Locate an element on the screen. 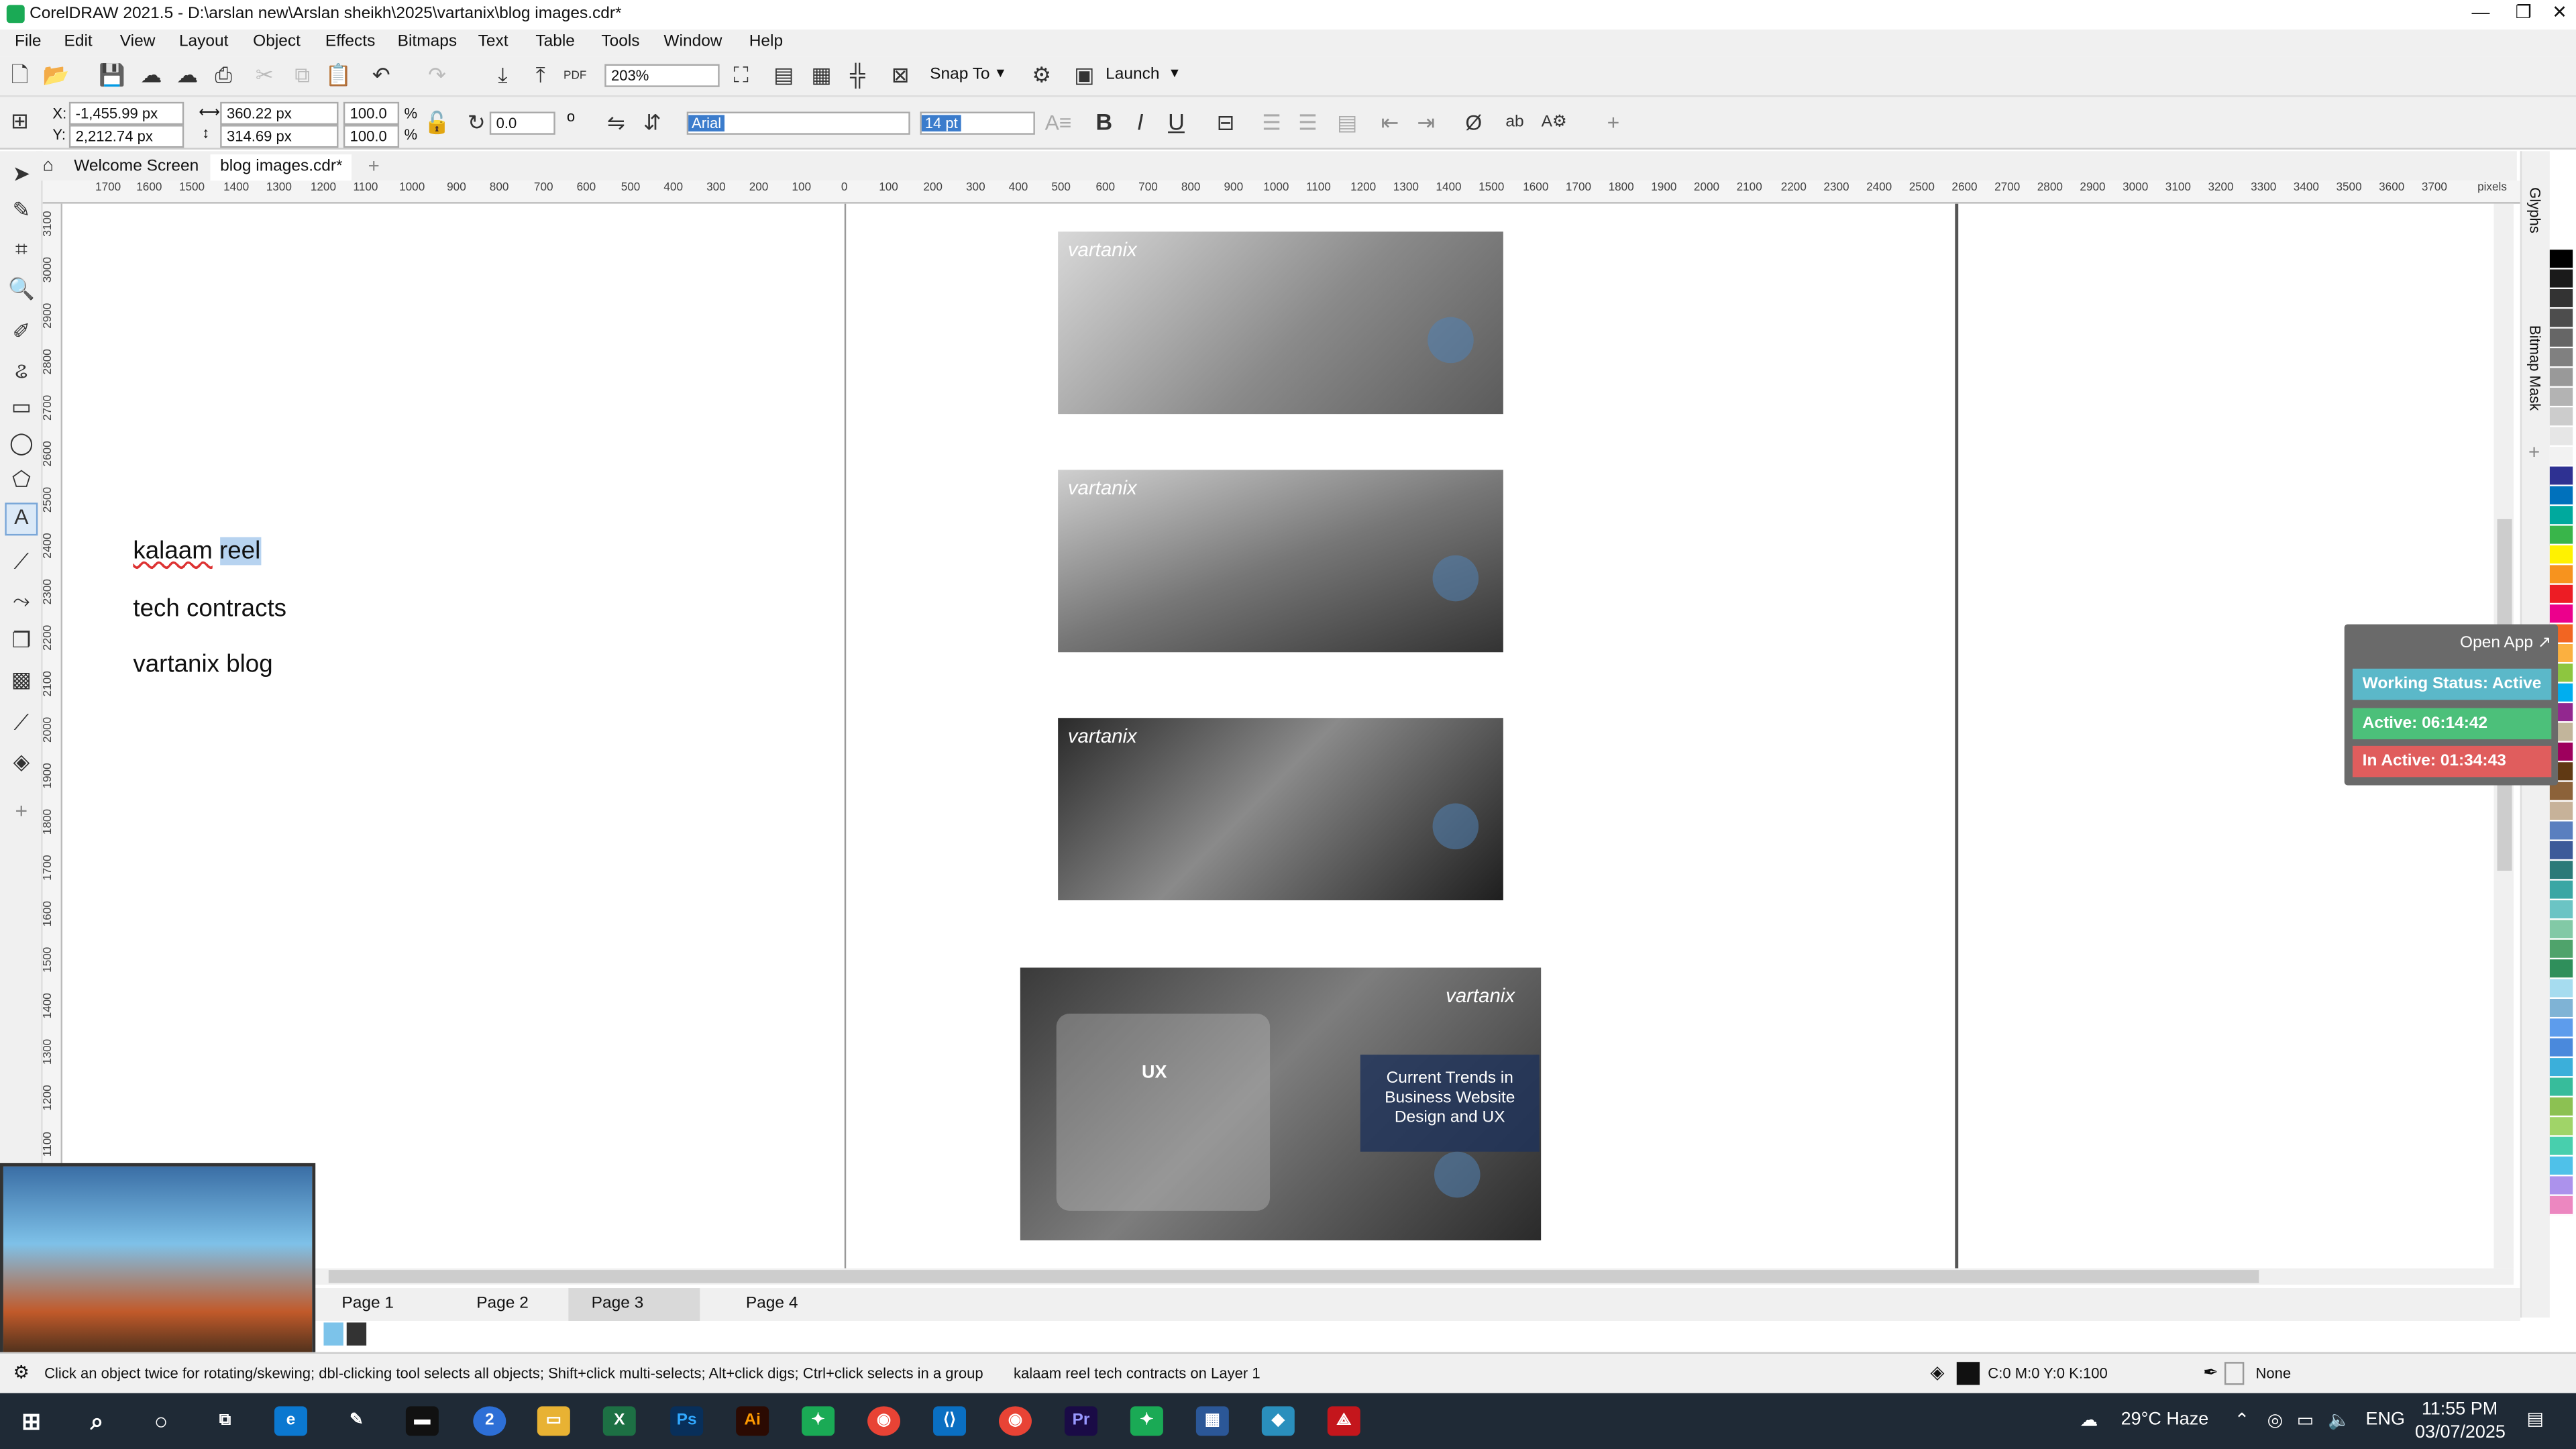 The width and height of the screenshot is (2576, 1449). clock-date: 03/07/2025 is located at coordinates (2460, 1432).